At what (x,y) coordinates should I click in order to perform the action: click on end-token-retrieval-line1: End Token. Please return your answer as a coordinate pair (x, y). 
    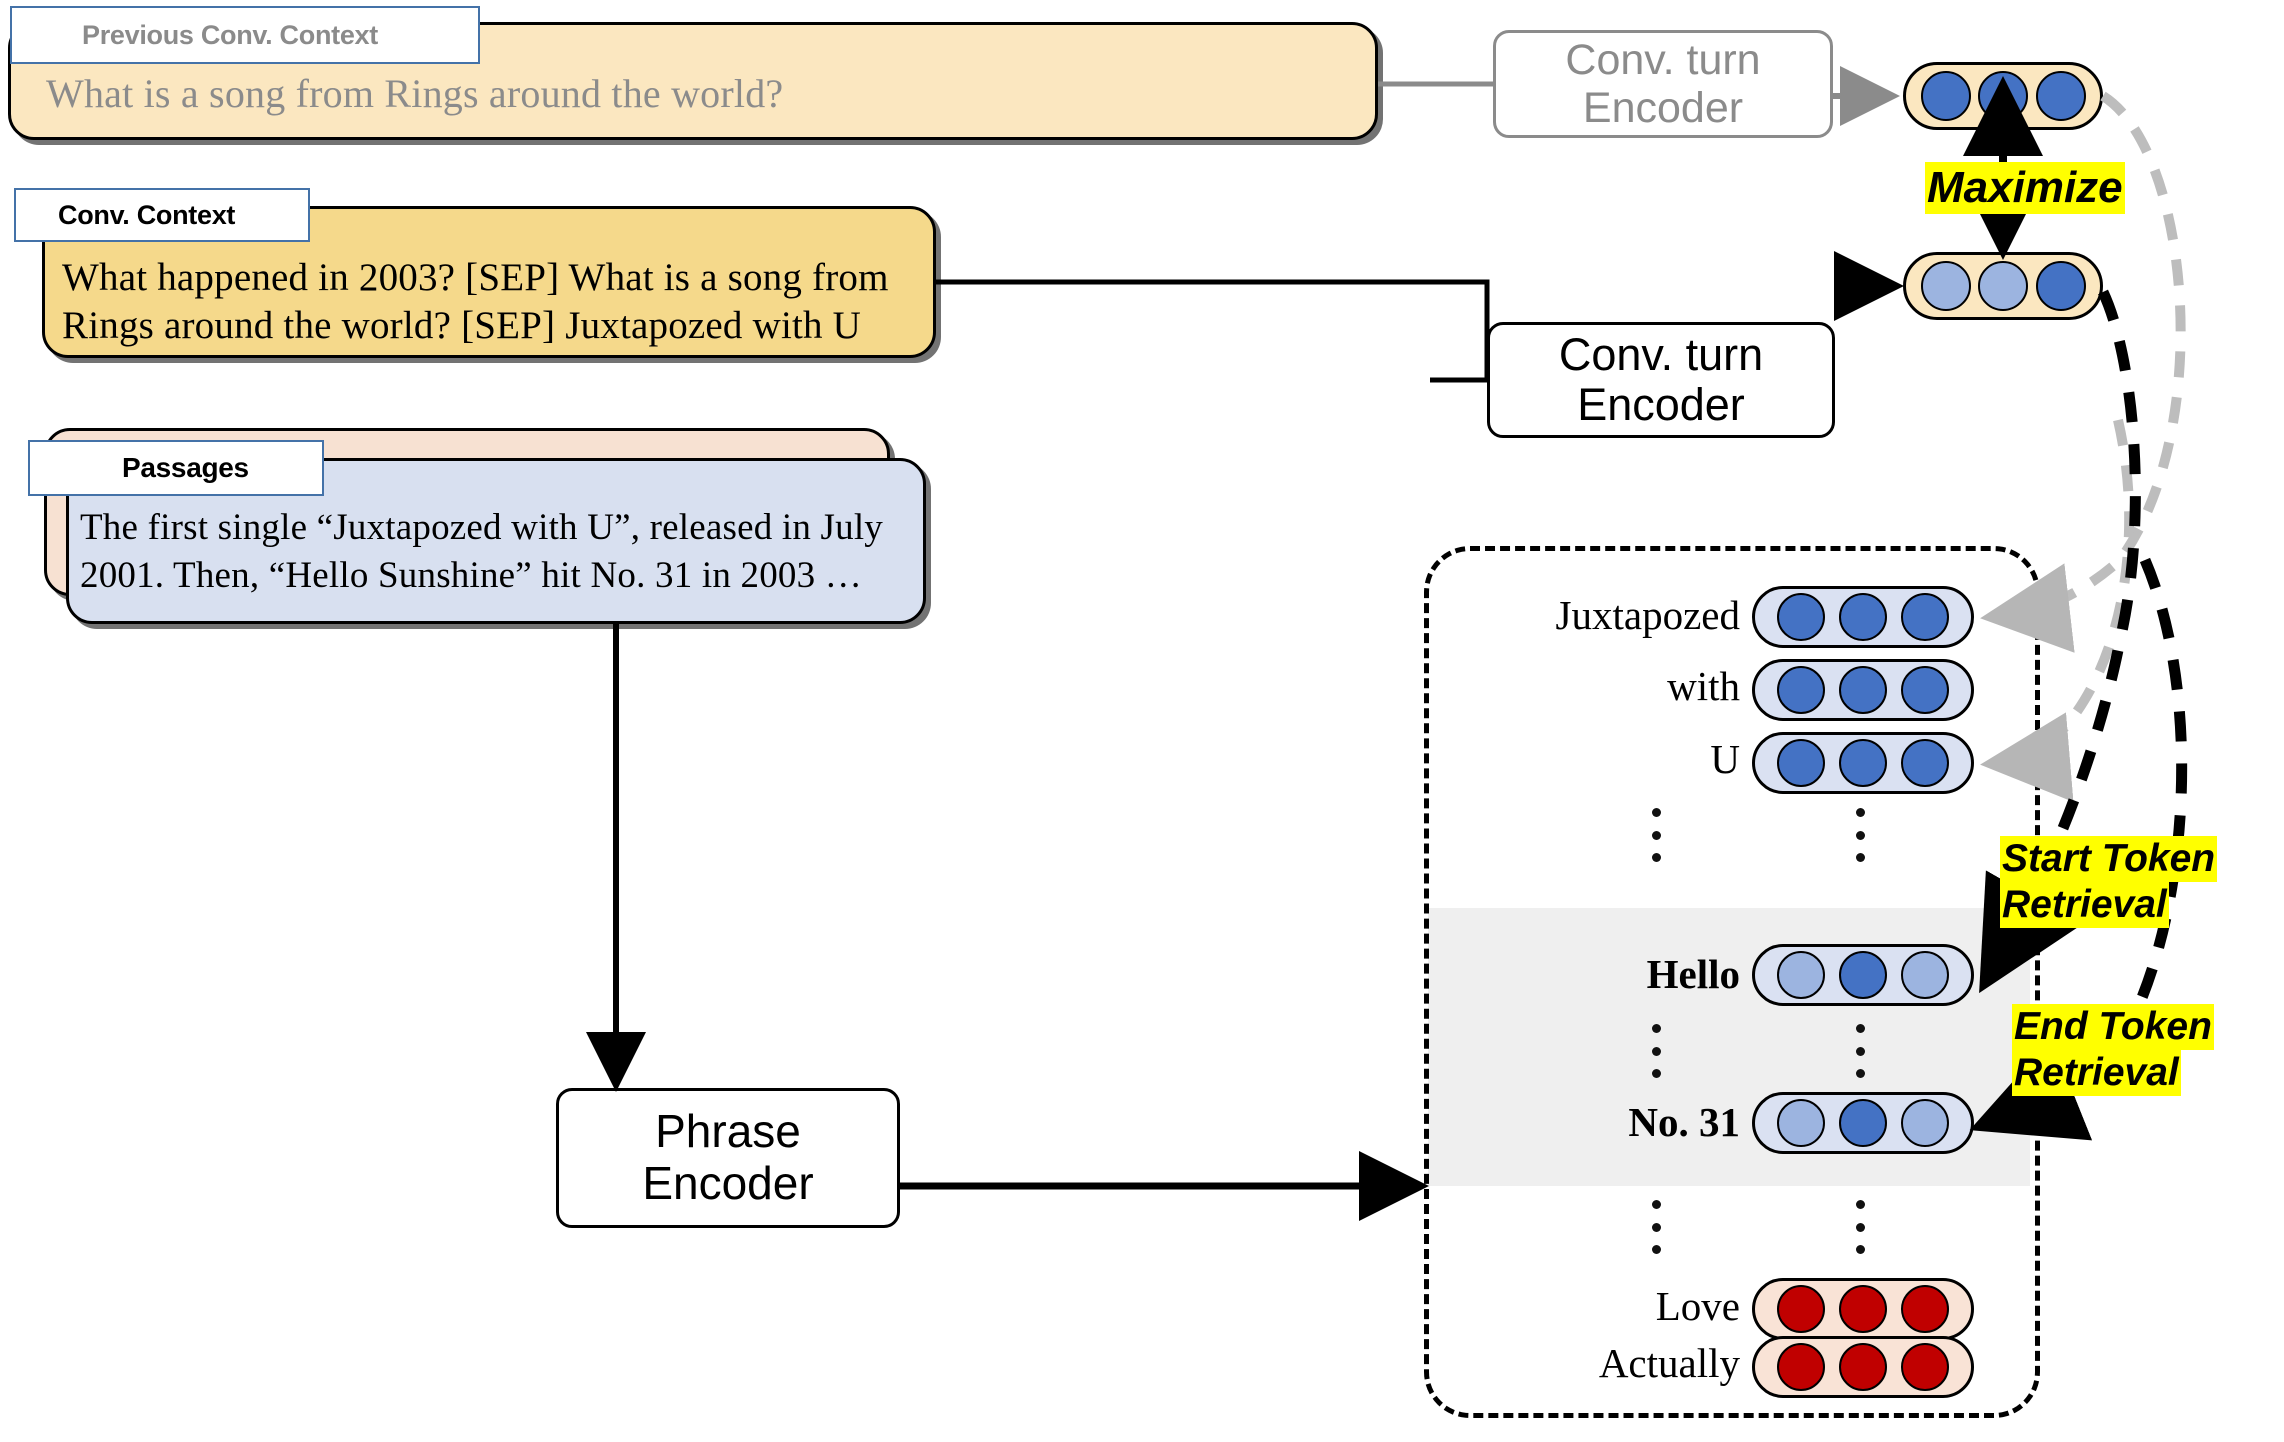
    Looking at the image, I should click on (2113, 1027).